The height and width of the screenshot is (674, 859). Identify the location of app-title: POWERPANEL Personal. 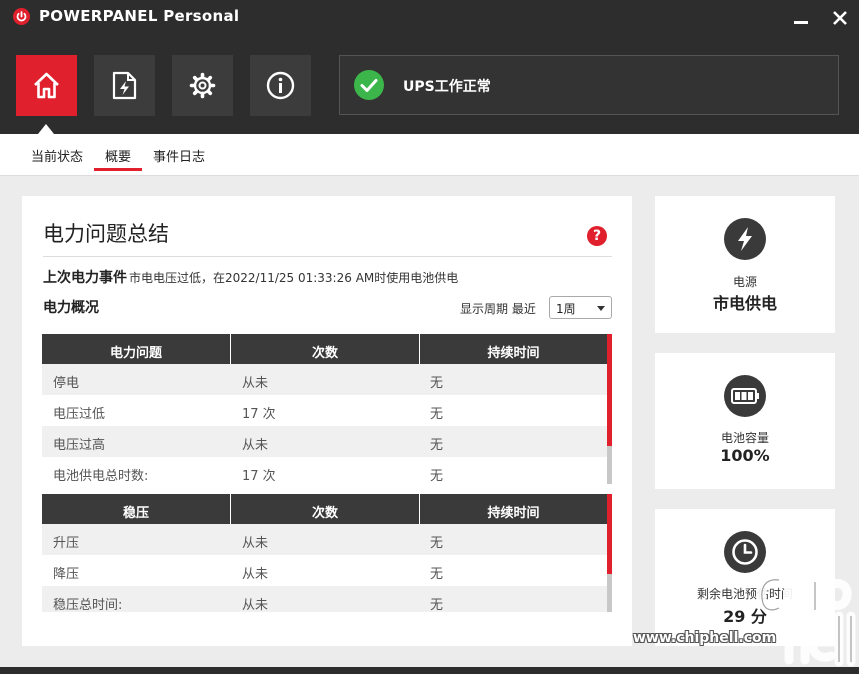
(139, 16).